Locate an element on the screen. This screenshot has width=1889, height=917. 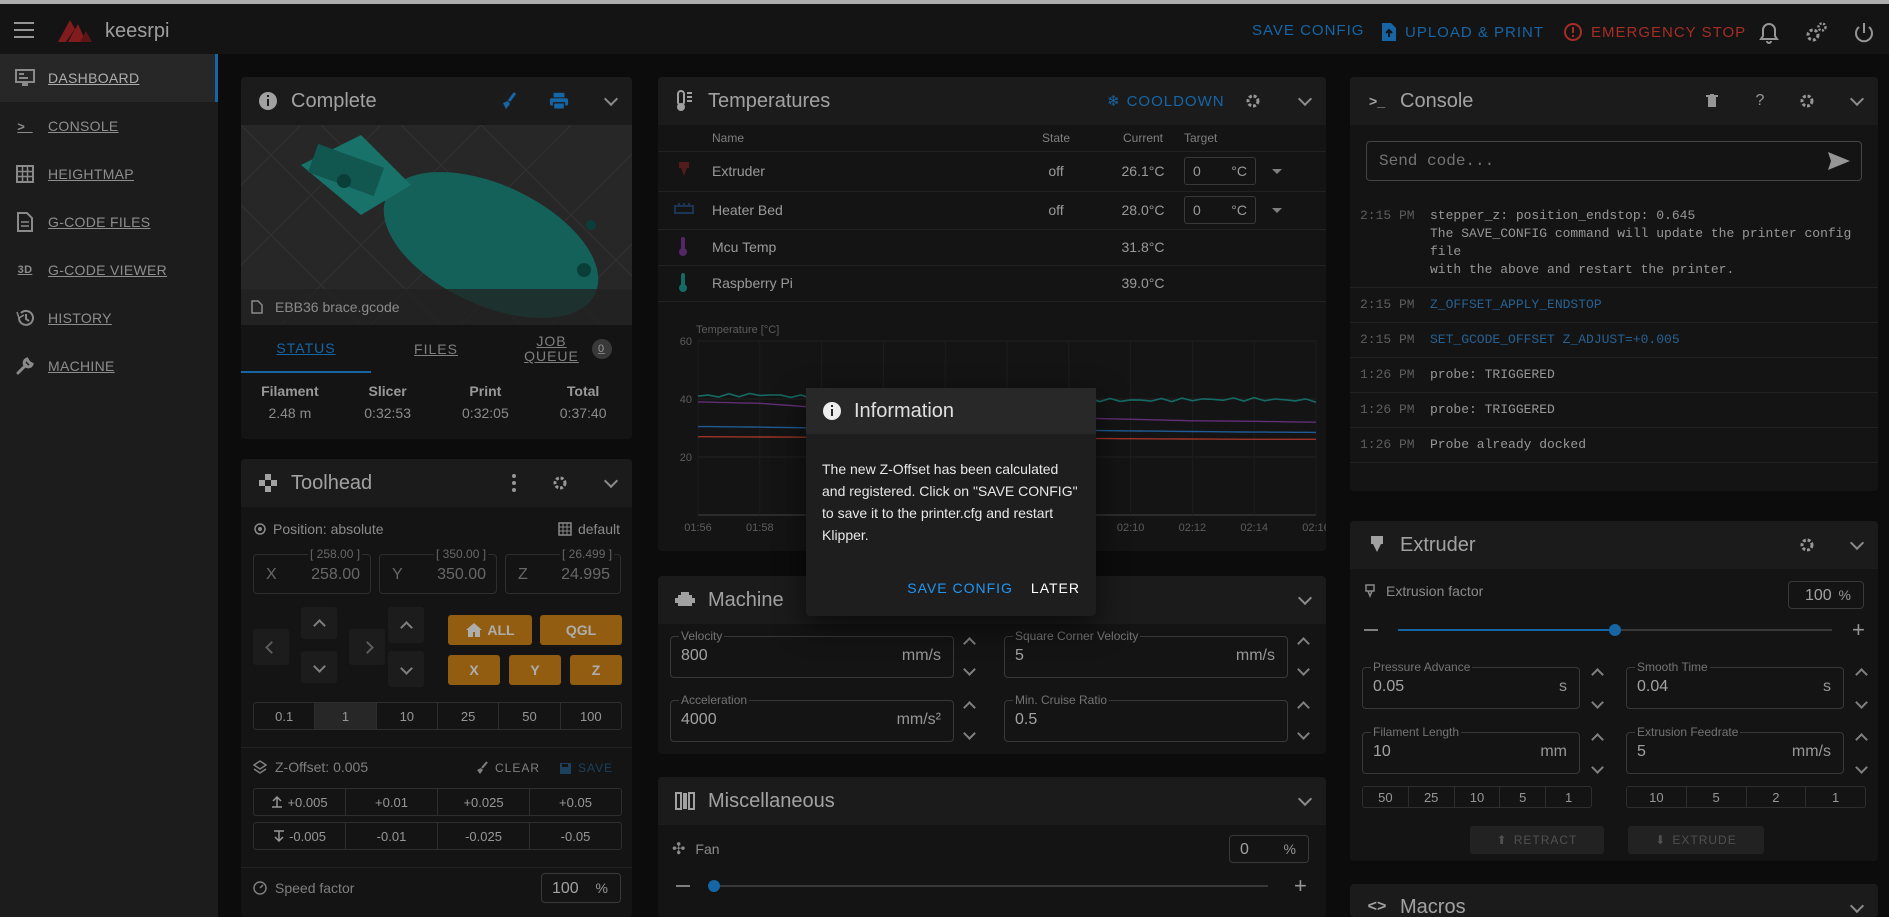
dialog-actions: SAVE CONFIG LATER is located at coordinates (993, 588).